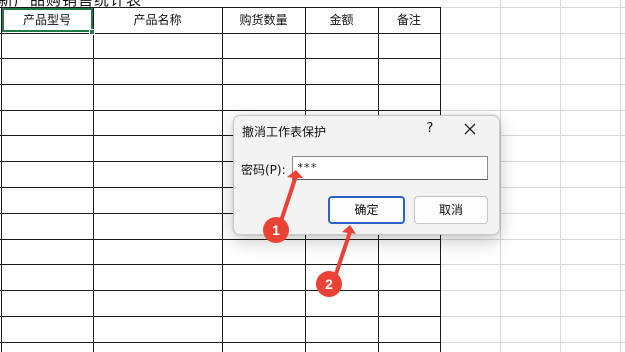  I want to click on step-badge-2: 2, so click(329, 284).